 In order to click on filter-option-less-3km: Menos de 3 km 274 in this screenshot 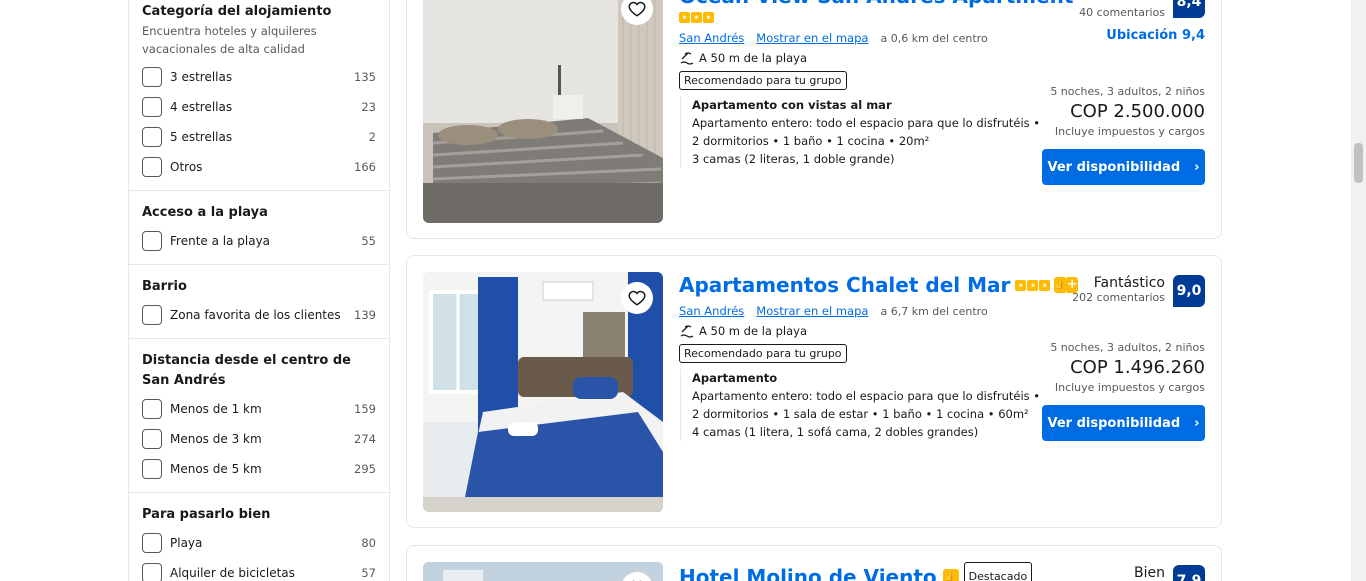, I will do `click(259, 439)`.